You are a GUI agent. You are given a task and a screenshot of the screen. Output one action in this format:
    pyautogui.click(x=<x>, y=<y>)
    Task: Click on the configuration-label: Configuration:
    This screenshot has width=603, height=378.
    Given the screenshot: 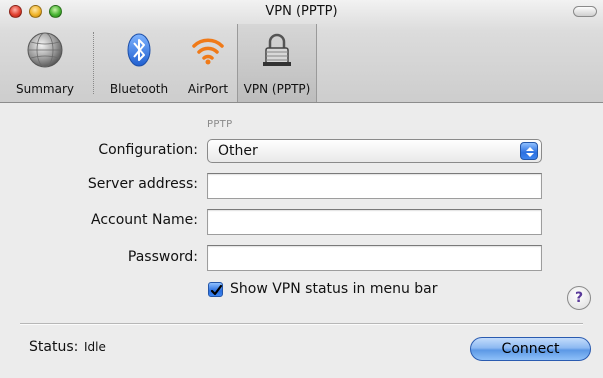 What is the action you would take?
    pyautogui.click(x=148, y=150)
    